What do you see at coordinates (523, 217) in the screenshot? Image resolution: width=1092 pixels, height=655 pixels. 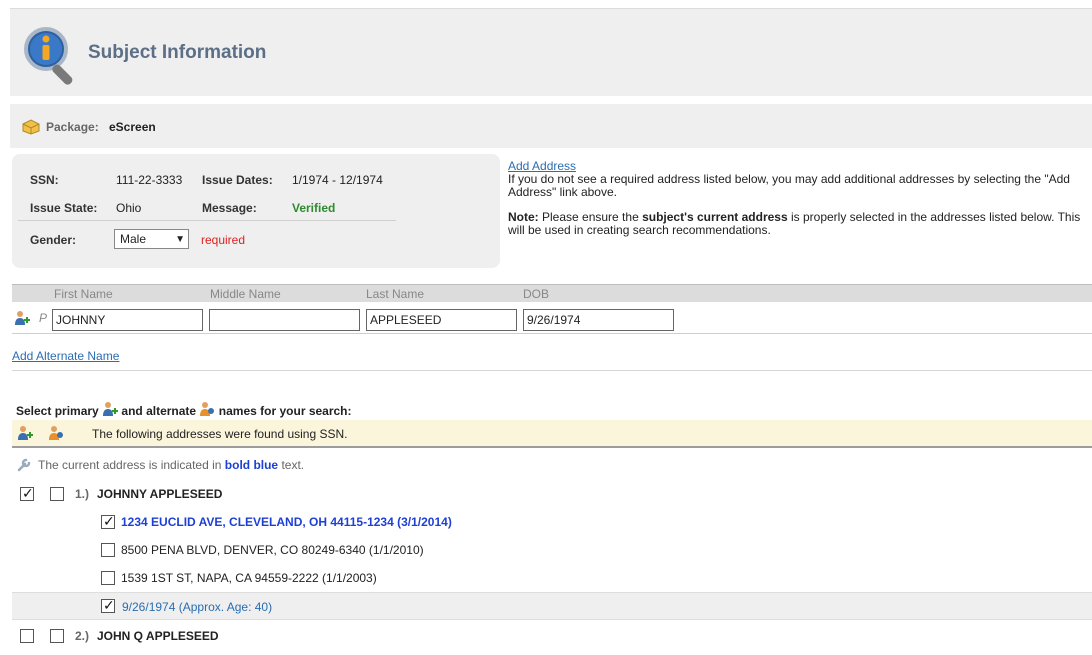 I see `note-label: Note:` at bounding box center [523, 217].